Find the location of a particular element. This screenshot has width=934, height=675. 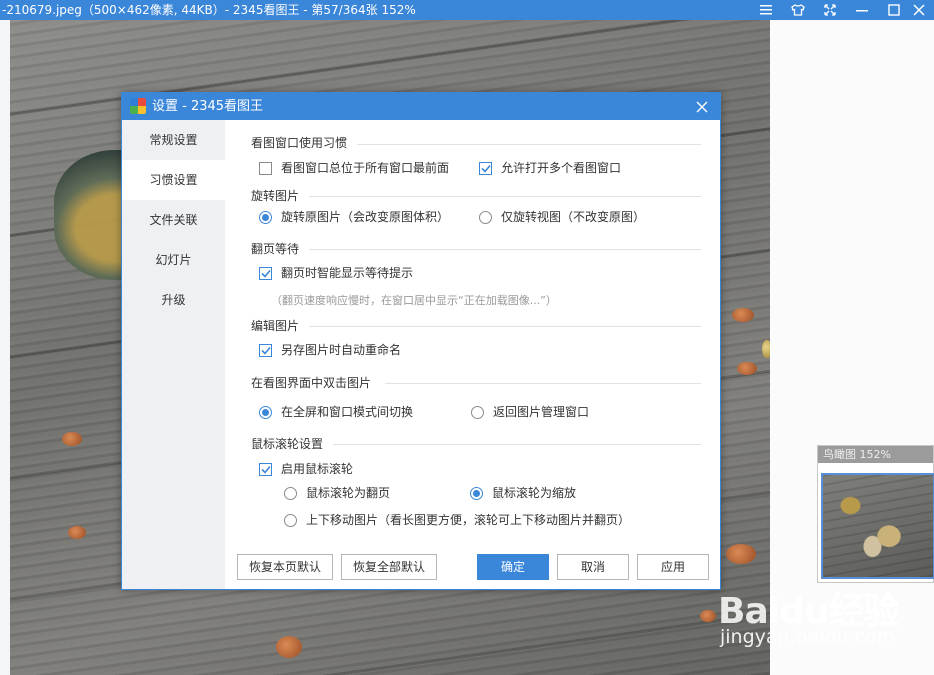

reset-all-button: 恢复全部默认 is located at coordinates (389, 567).